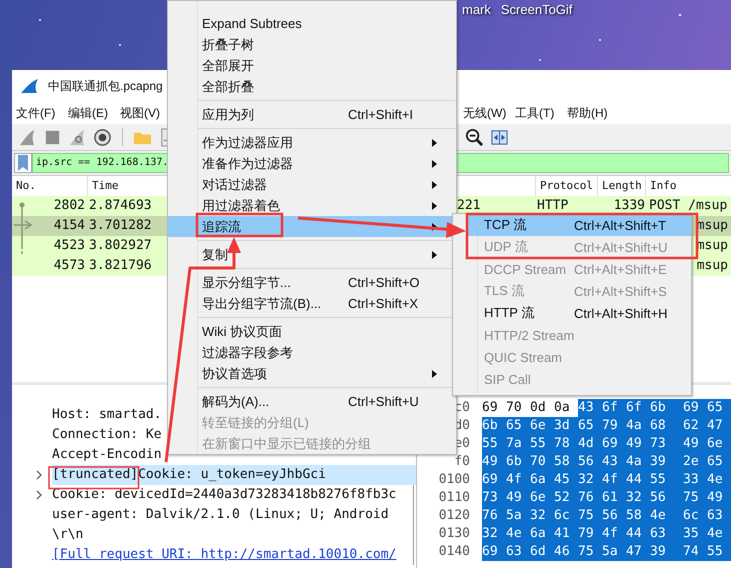 The height and width of the screenshot is (568, 731). I want to click on hex-byte: 45, so click(566, 480).